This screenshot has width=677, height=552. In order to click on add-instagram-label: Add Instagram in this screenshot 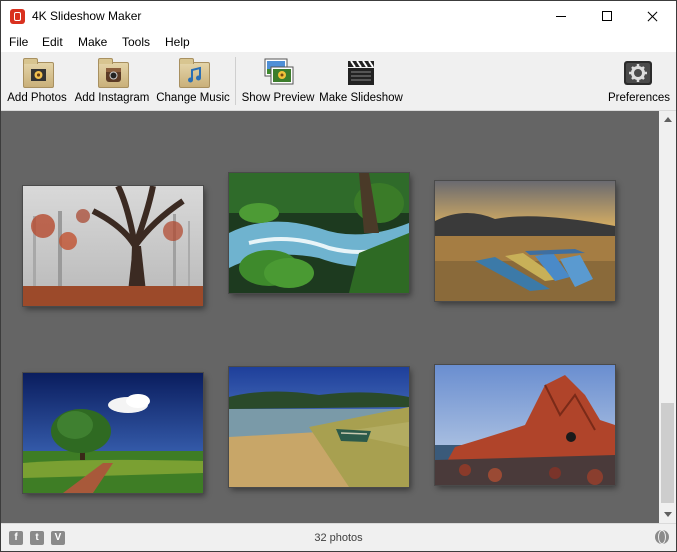, I will do `click(112, 98)`.